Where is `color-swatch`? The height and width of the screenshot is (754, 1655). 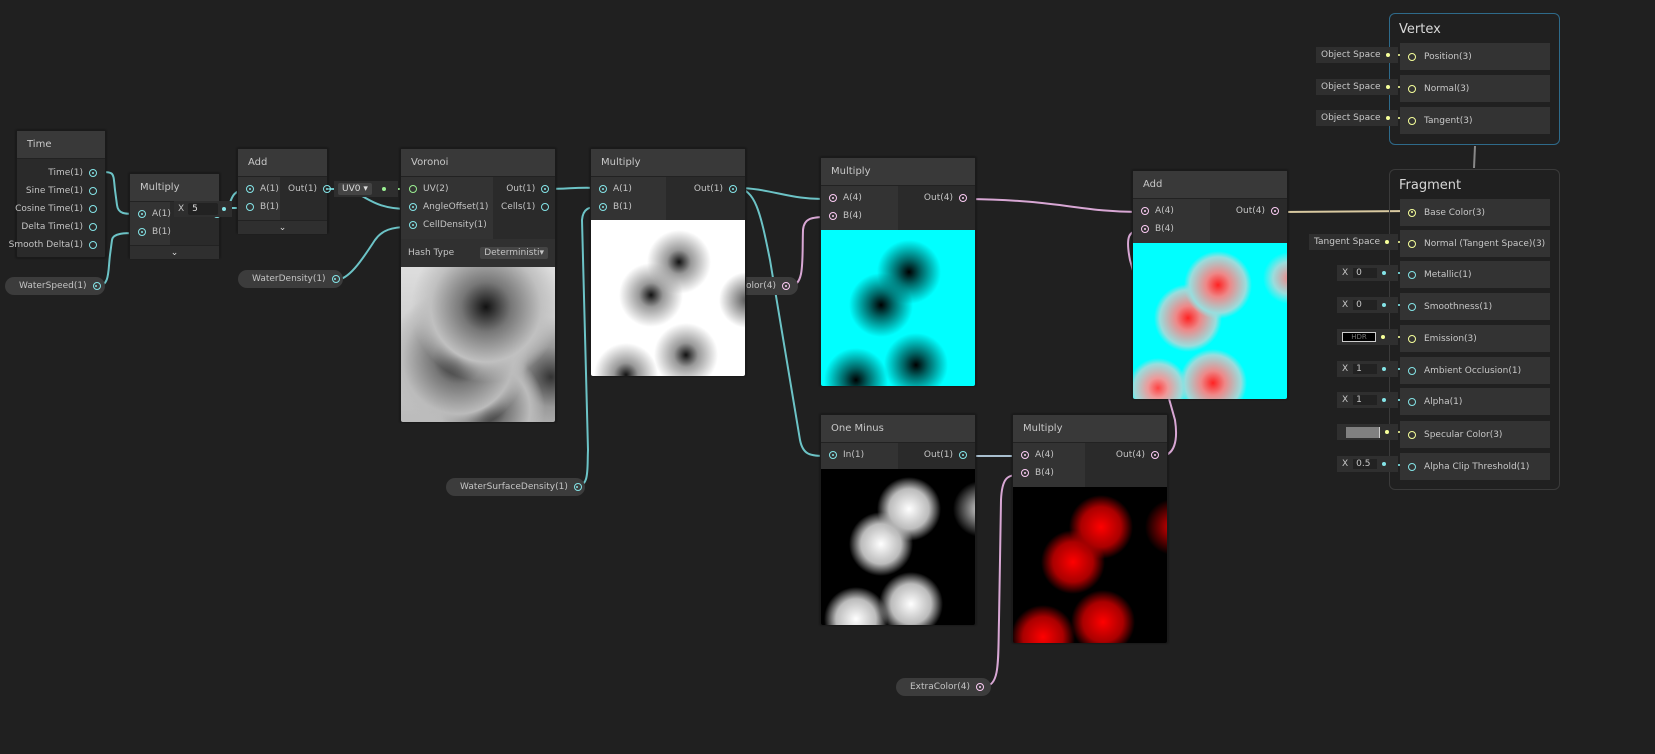
color-swatch is located at coordinates (1363, 432).